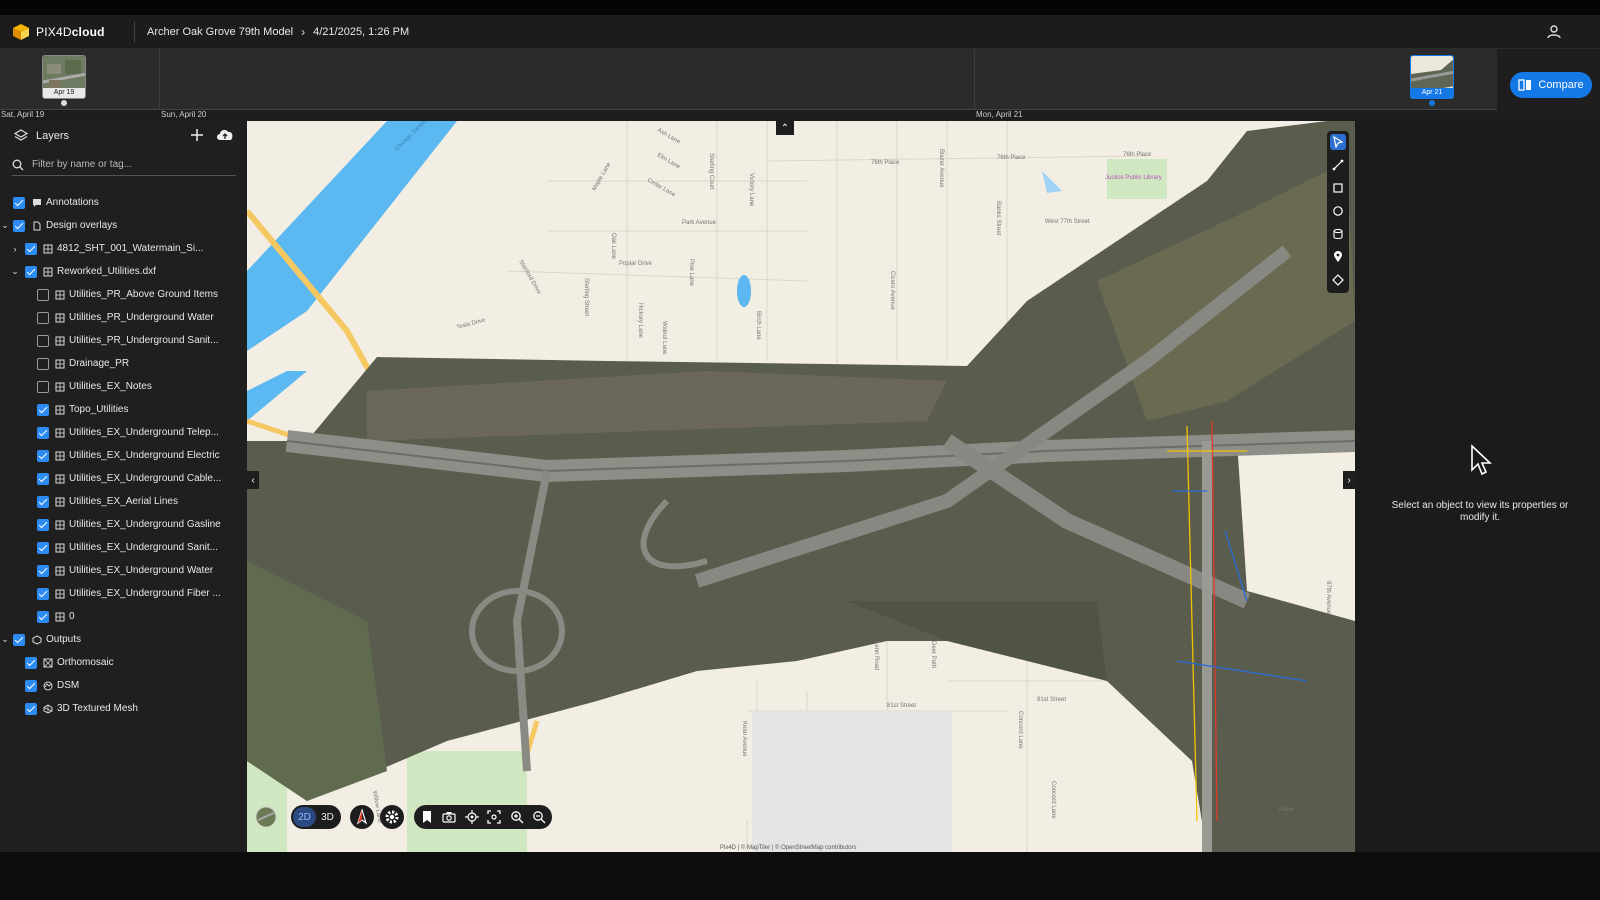 The width and height of the screenshot is (1600, 900). Describe the element at coordinates (127, 164) in the screenshot. I see `layer-filter-input` at that location.